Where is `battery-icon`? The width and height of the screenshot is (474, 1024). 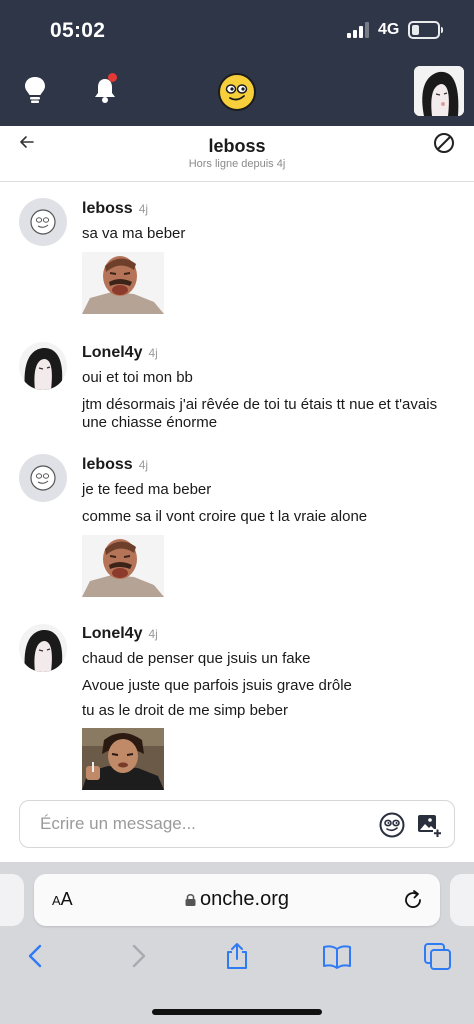
battery-icon is located at coordinates (425, 30).